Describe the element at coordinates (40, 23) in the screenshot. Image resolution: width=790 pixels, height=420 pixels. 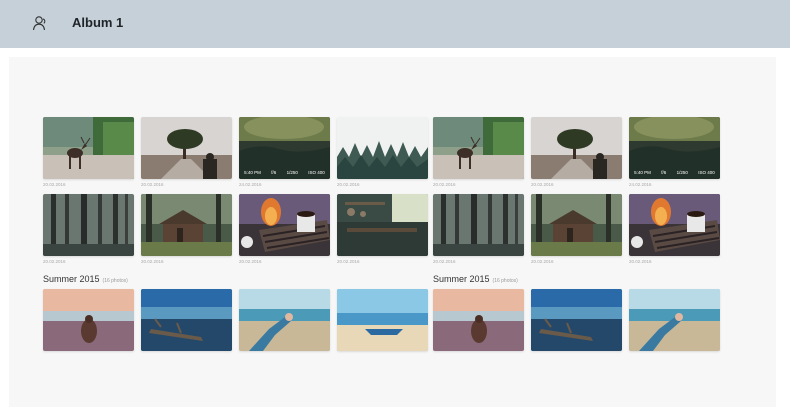
I see `user-icon` at that location.